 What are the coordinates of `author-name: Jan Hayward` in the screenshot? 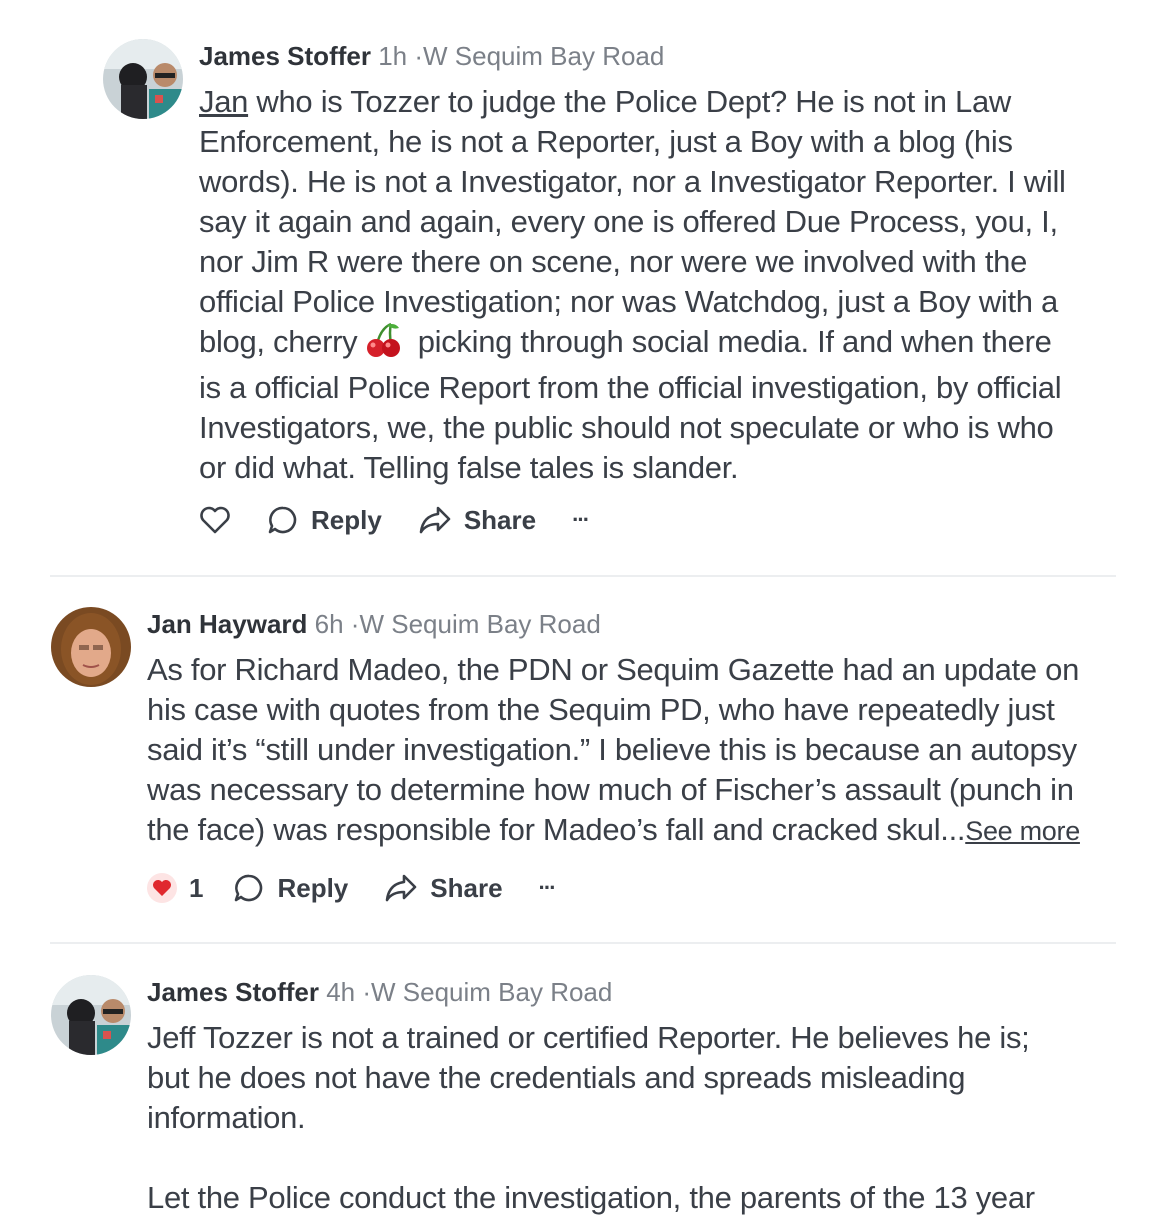 It's located at (227, 624).